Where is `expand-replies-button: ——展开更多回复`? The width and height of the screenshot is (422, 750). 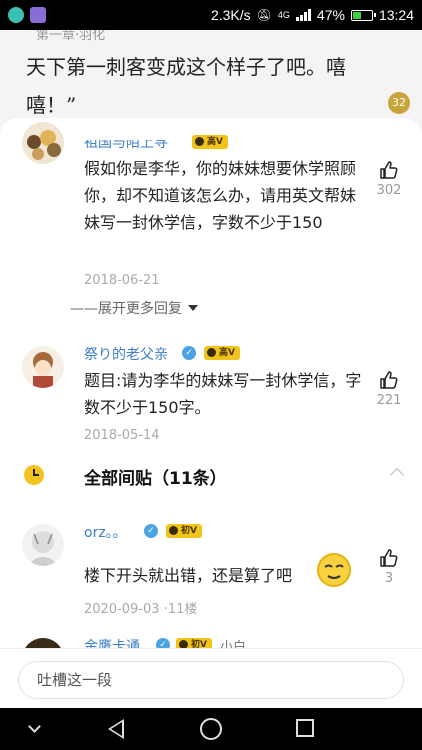
expand-replies-button: ——展开更多回复 is located at coordinates (134, 308).